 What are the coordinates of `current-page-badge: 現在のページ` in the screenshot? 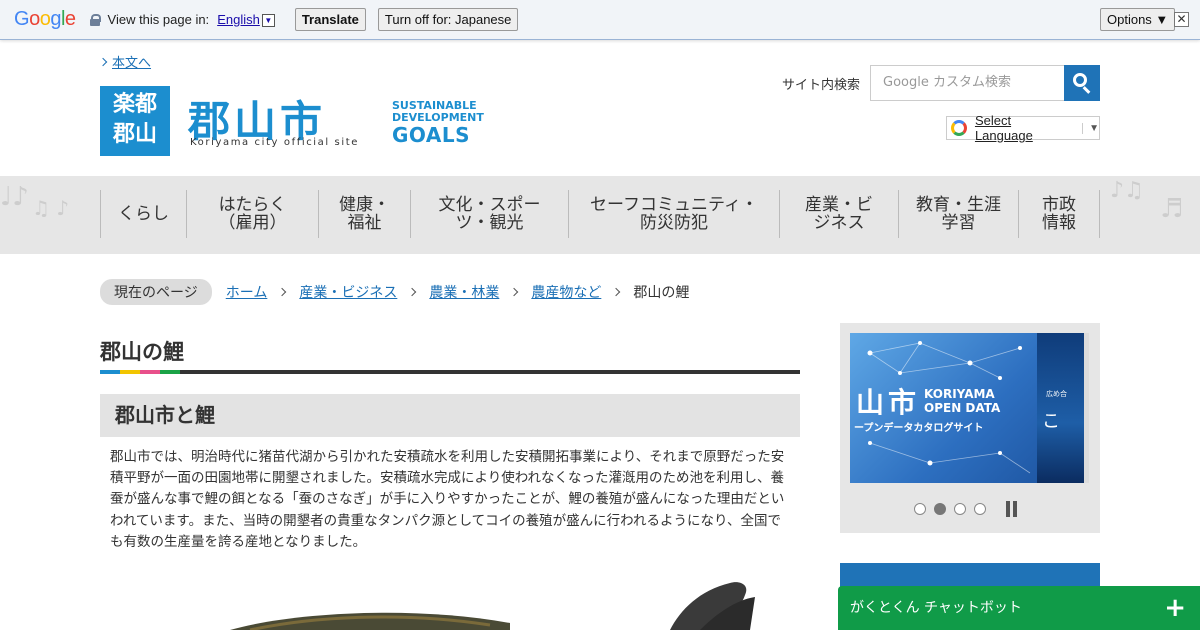 It's located at (156, 292).